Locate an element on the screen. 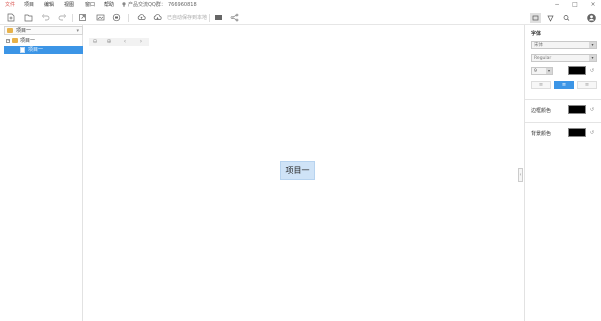 This screenshot has width=601, height=321. border-color-label: 边框颜色 is located at coordinates (541, 111).